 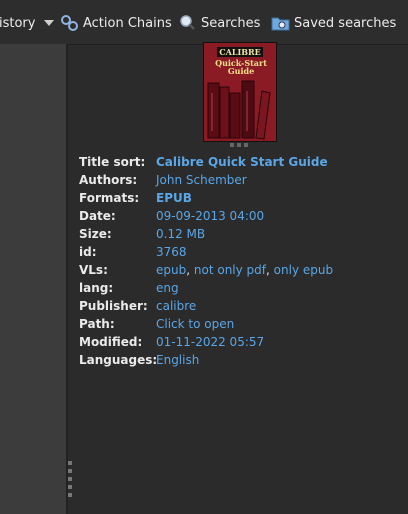 What do you see at coordinates (345, 23) in the screenshot?
I see `saved-searches-label: Saved searches` at bounding box center [345, 23].